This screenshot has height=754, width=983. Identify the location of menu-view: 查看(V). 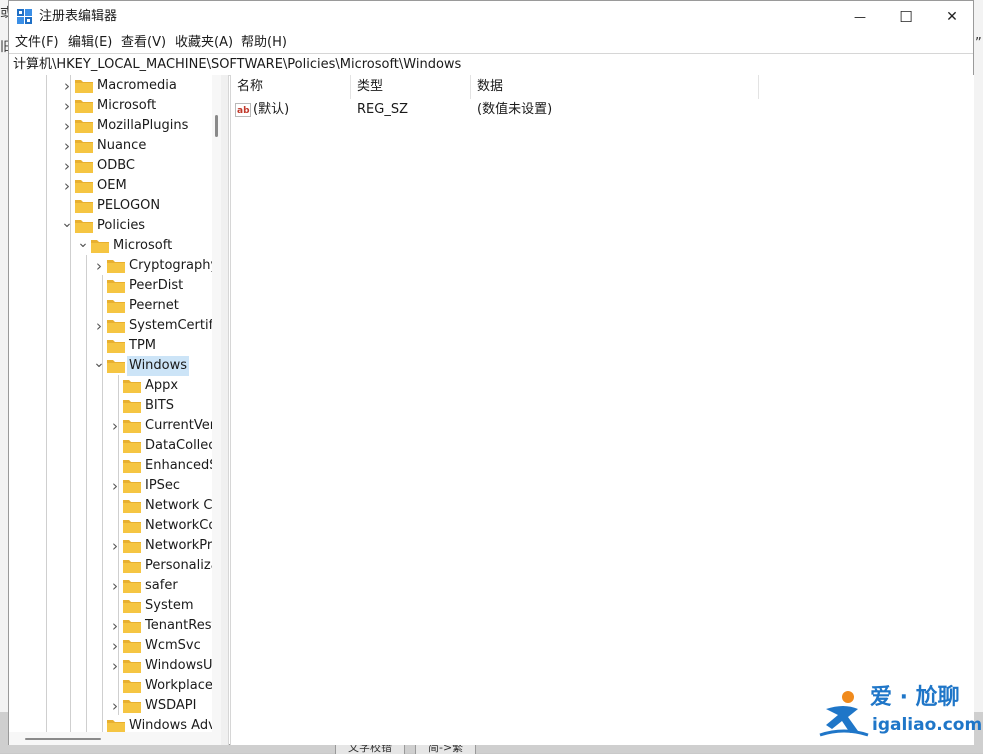
(143, 43).